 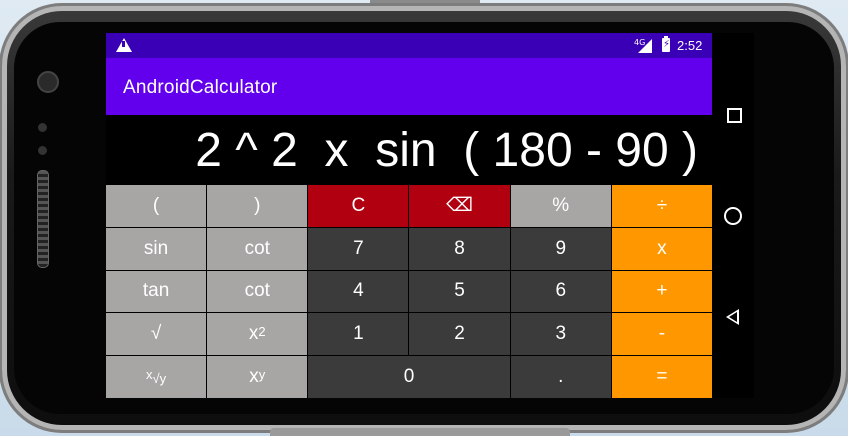 I want to click on digit-8-key: 8, so click(x=459, y=248).